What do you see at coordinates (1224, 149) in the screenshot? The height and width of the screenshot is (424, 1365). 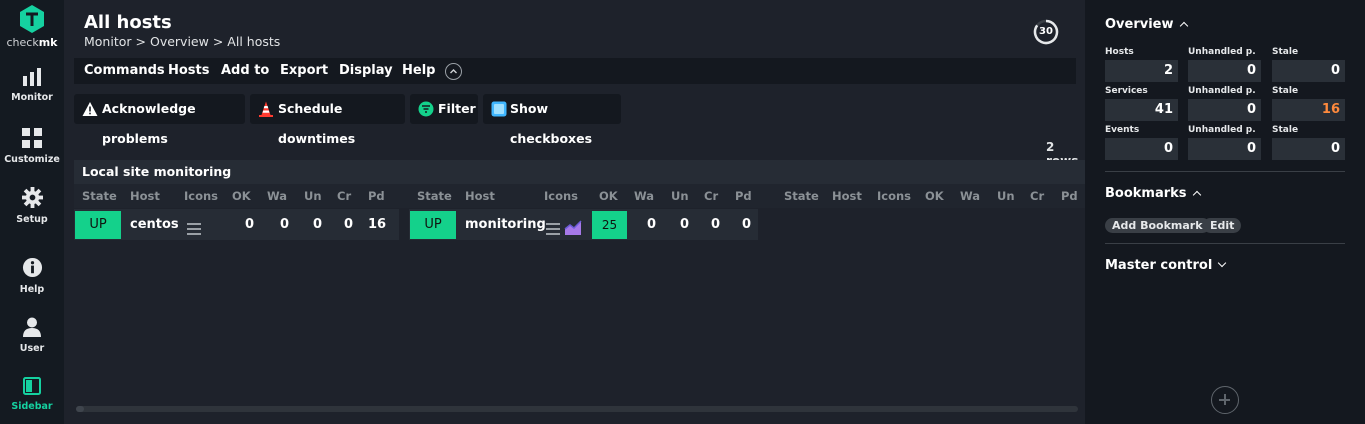 I see `events-unhandled-count: 0` at bounding box center [1224, 149].